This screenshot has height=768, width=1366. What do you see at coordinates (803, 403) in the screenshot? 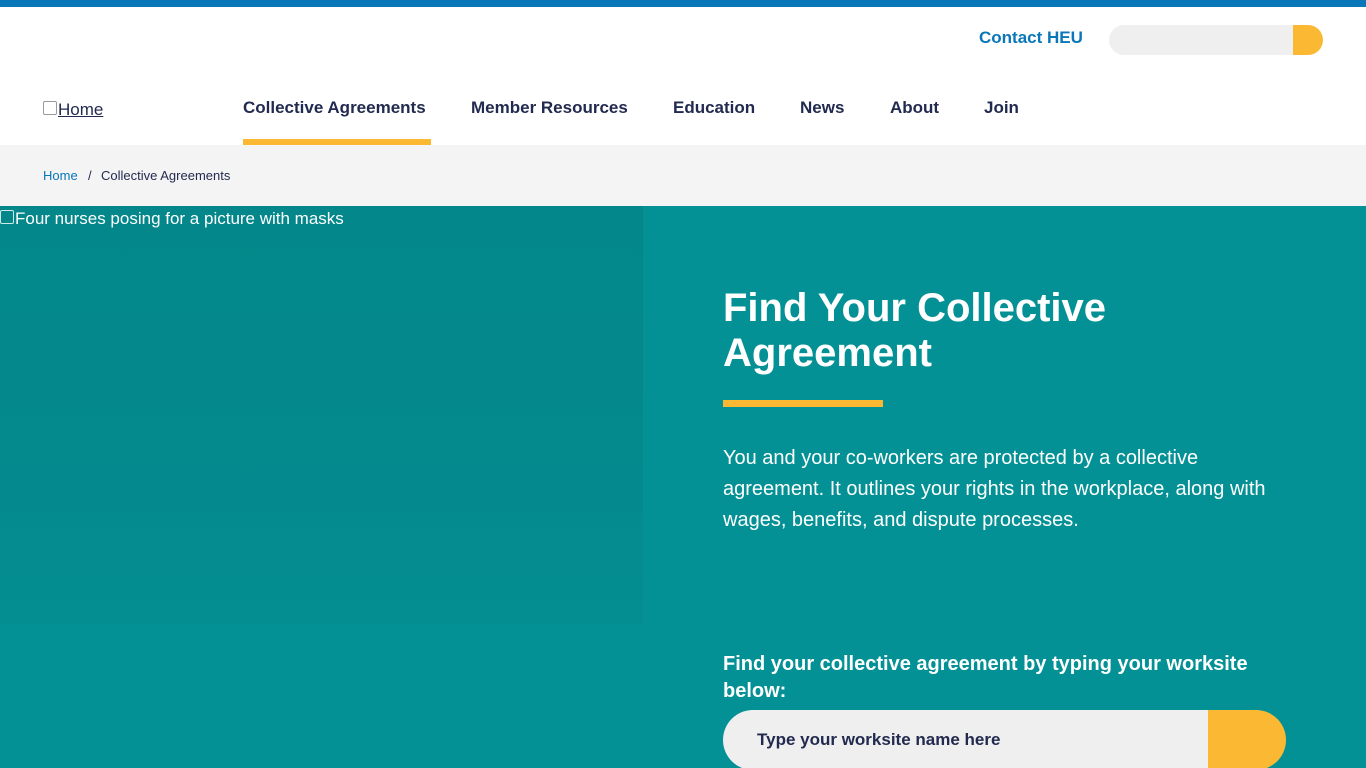
I see `title-accent-rule` at bounding box center [803, 403].